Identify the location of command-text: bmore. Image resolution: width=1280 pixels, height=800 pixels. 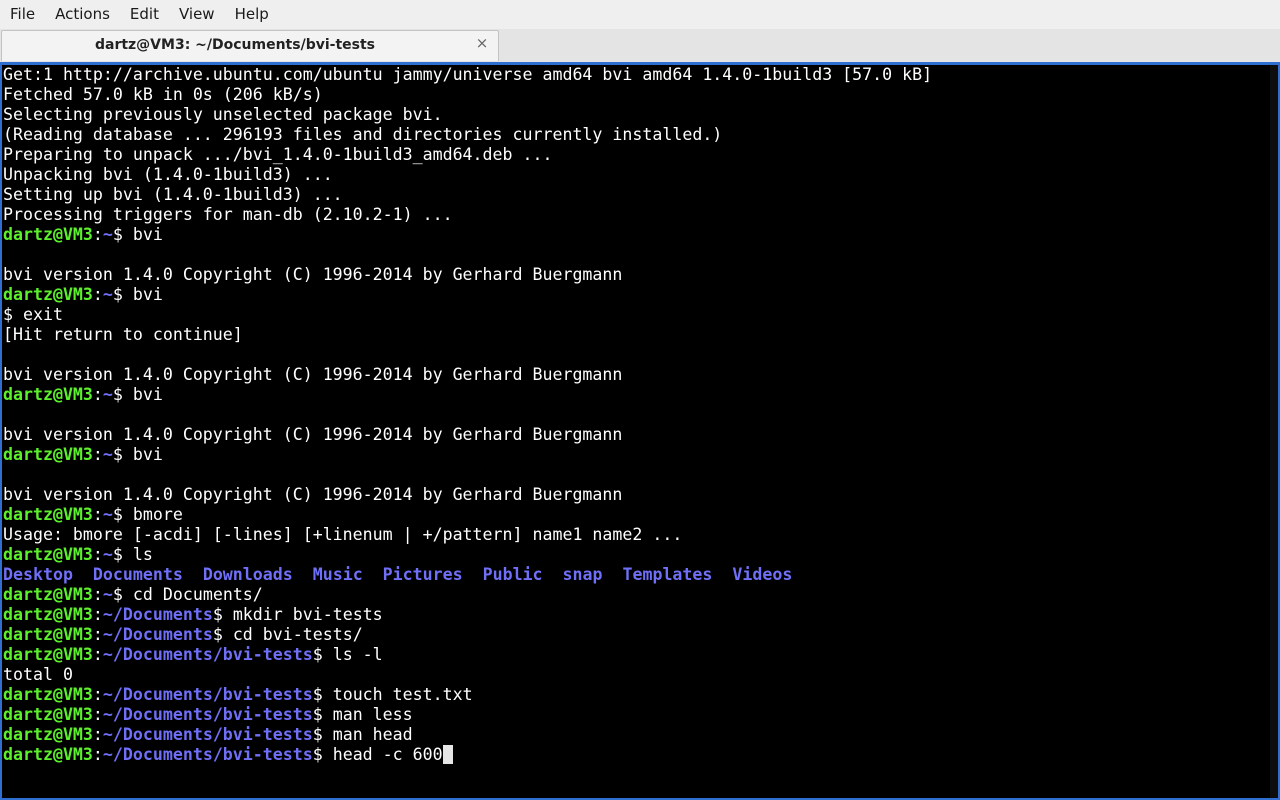
(152, 514).